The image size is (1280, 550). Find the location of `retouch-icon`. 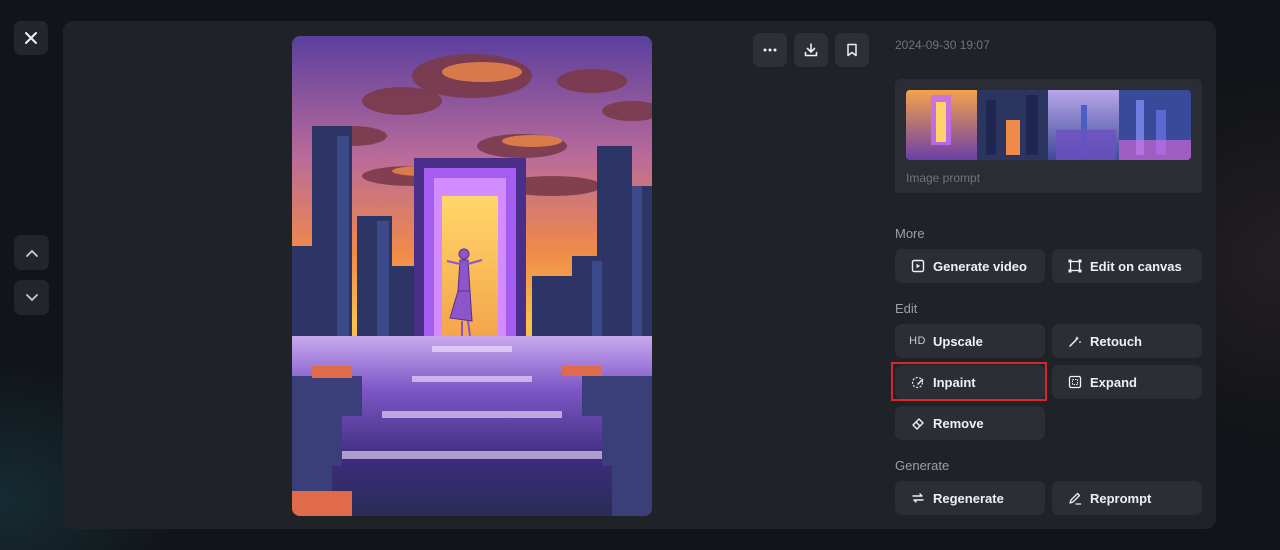

retouch-icon is located at coordinates (1074, 341).